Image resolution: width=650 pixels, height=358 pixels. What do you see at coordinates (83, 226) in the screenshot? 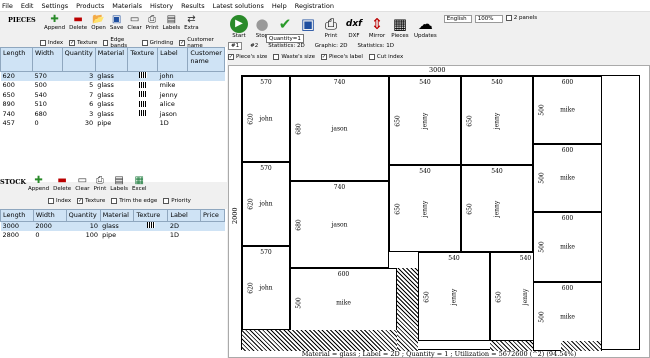
I see `cell-quantity: 10` at bounding box center [83, 226].